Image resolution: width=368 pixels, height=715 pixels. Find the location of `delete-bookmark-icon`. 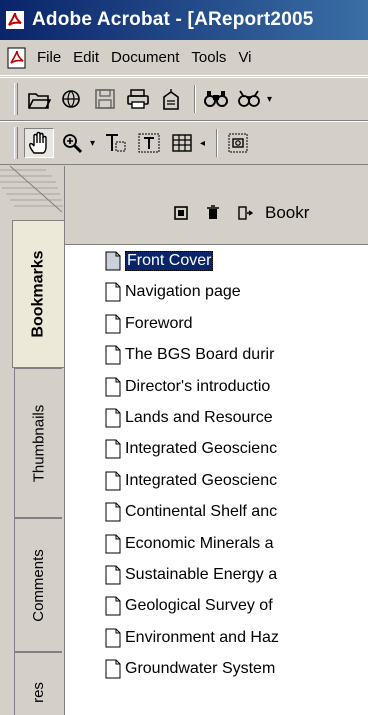

delete-bookmark-icon is located at coordinates (213, 213).